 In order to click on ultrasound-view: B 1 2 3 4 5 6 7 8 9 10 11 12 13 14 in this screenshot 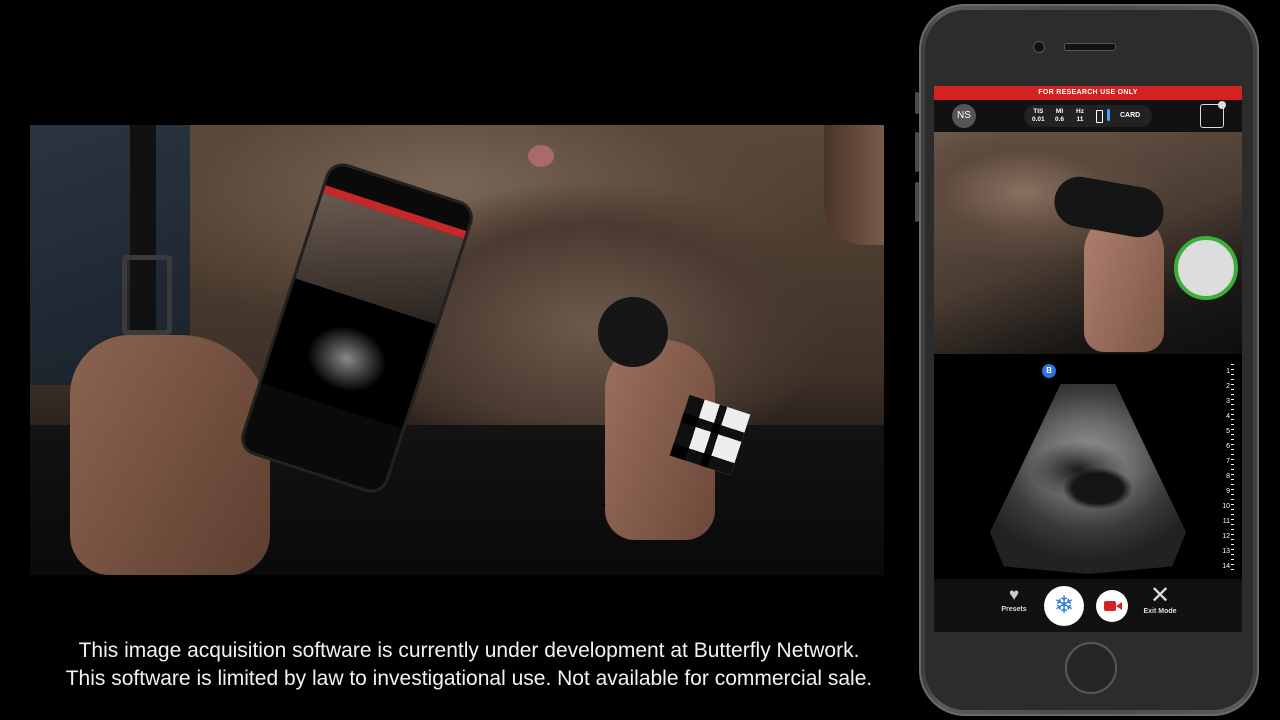, I will do `click(1088, 466)`.